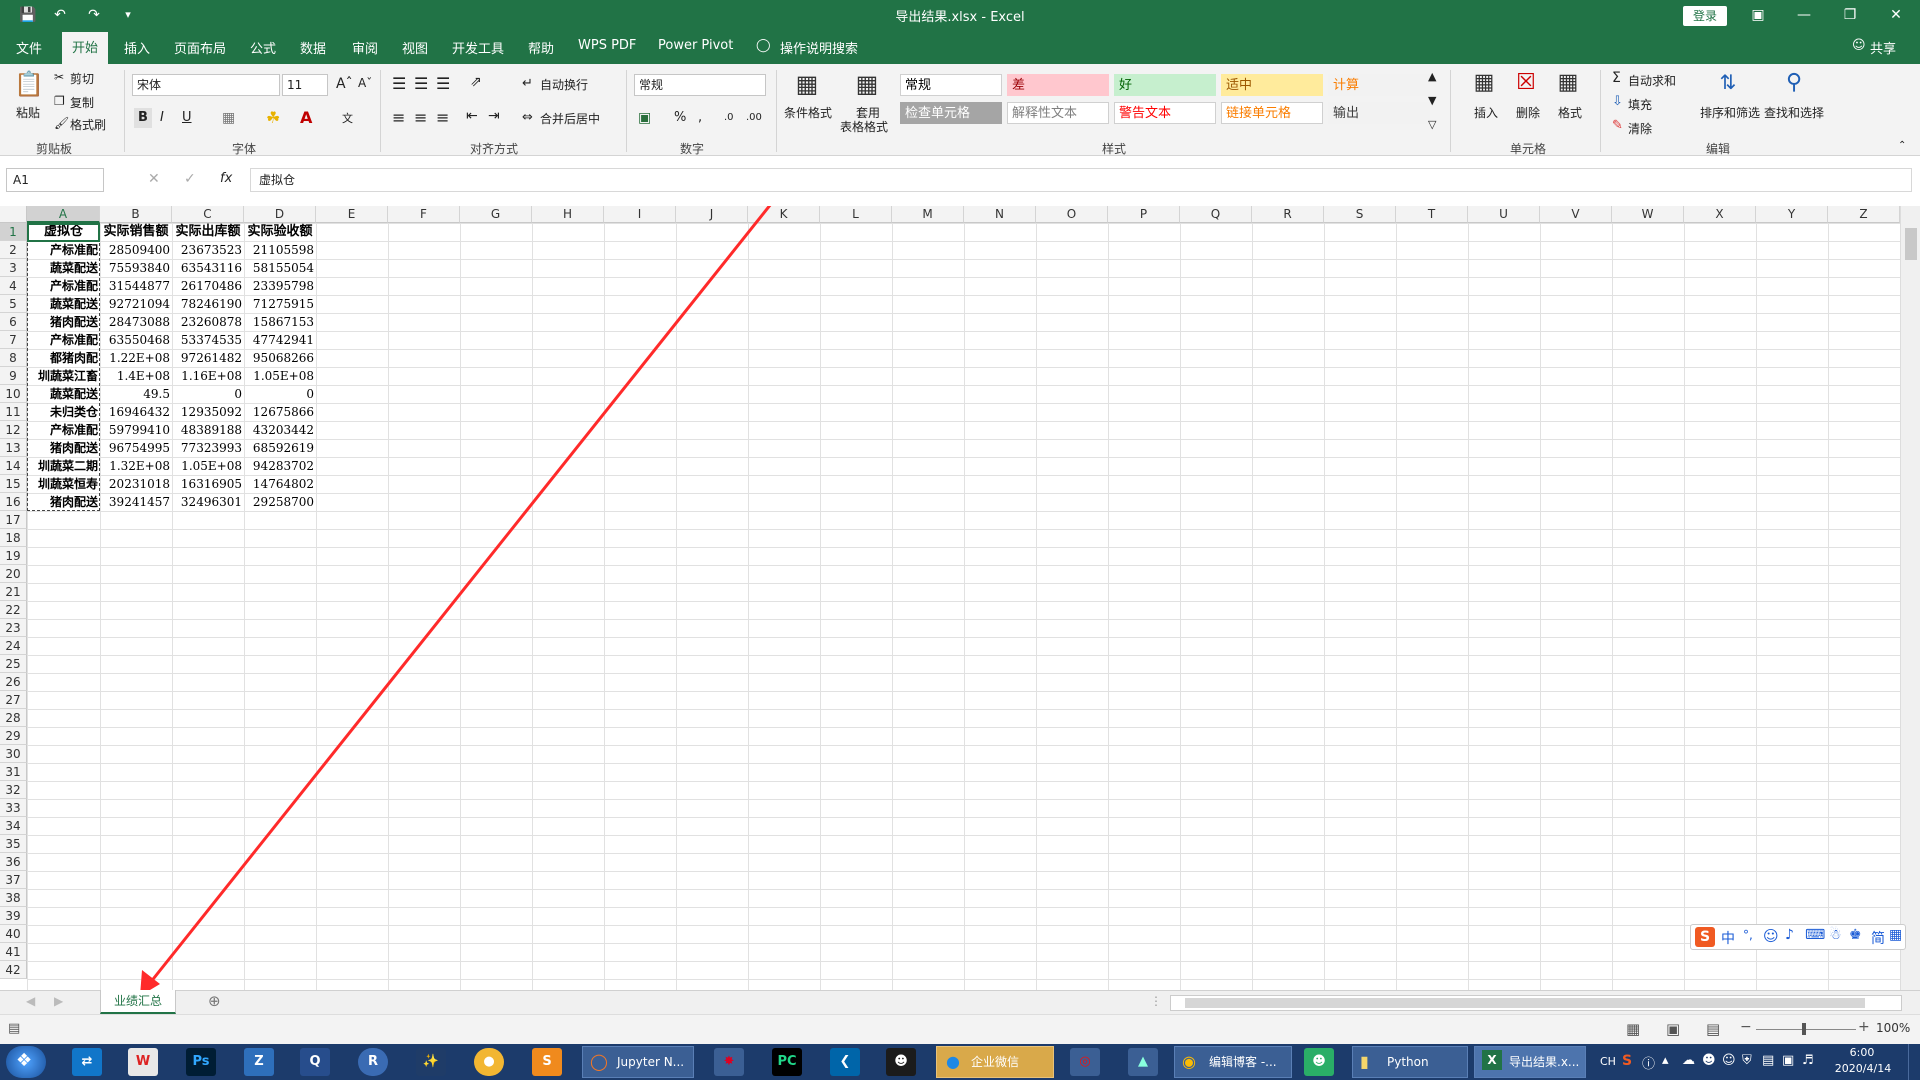  I want to click on network-tray-icon: ▤, so click(1768, 1060).